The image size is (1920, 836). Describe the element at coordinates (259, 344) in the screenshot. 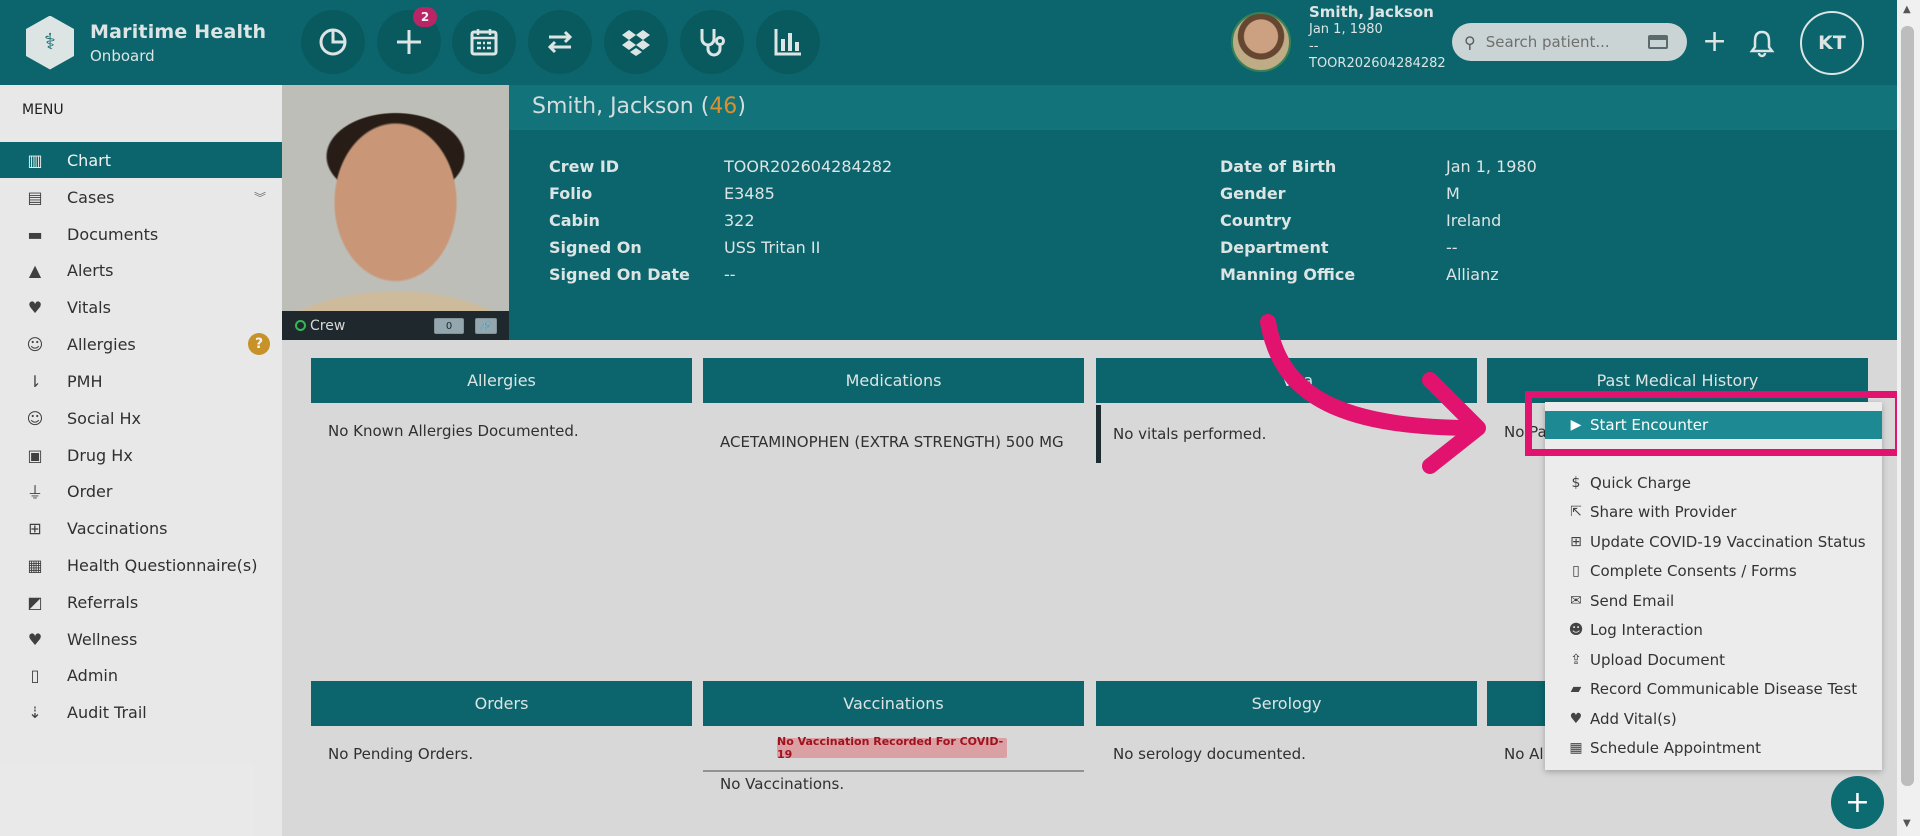

I see `help-icon: ?` at that location.